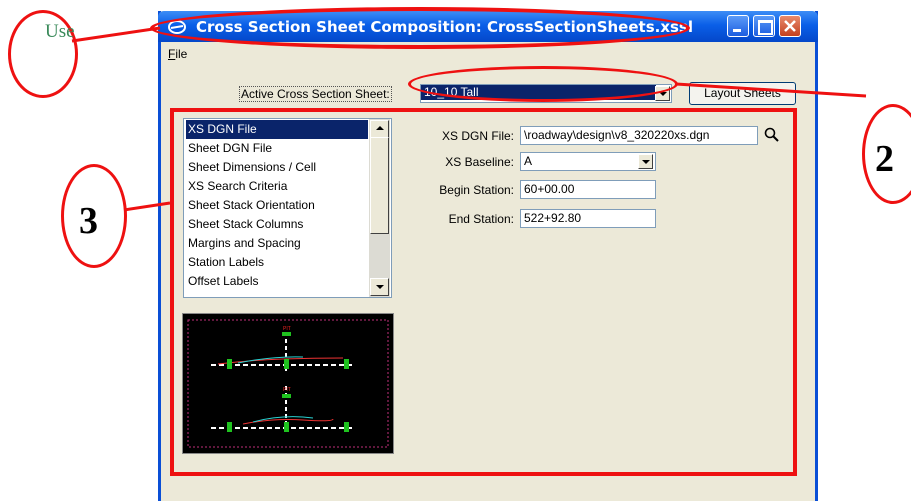 Image resolution: width=911 pixels, height=501 pixels. What do you see at coordinates (60, 31) in the screenshot?
I see `annotation-use-text: Use` at bounding box center [60, 31].